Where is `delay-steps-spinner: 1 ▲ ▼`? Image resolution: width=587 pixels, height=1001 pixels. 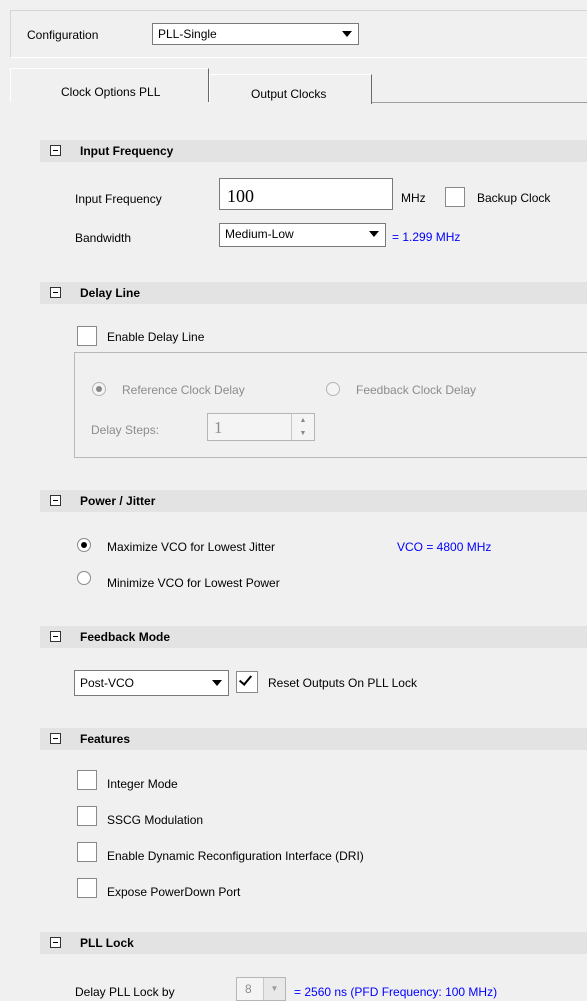
delay-steps-spinner: 1 ▲ ▼ is located at coordinates (261, 427).